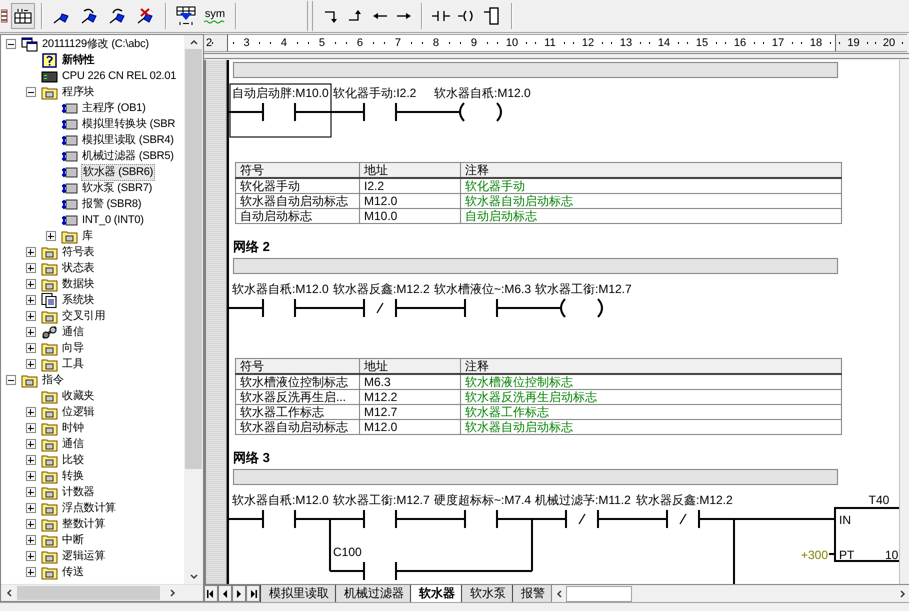 This screenshot has height=611, width=909. Describe the element at coordinates (83, 524) in the screenshot. I see `tree-item: 整数计算` at that location.